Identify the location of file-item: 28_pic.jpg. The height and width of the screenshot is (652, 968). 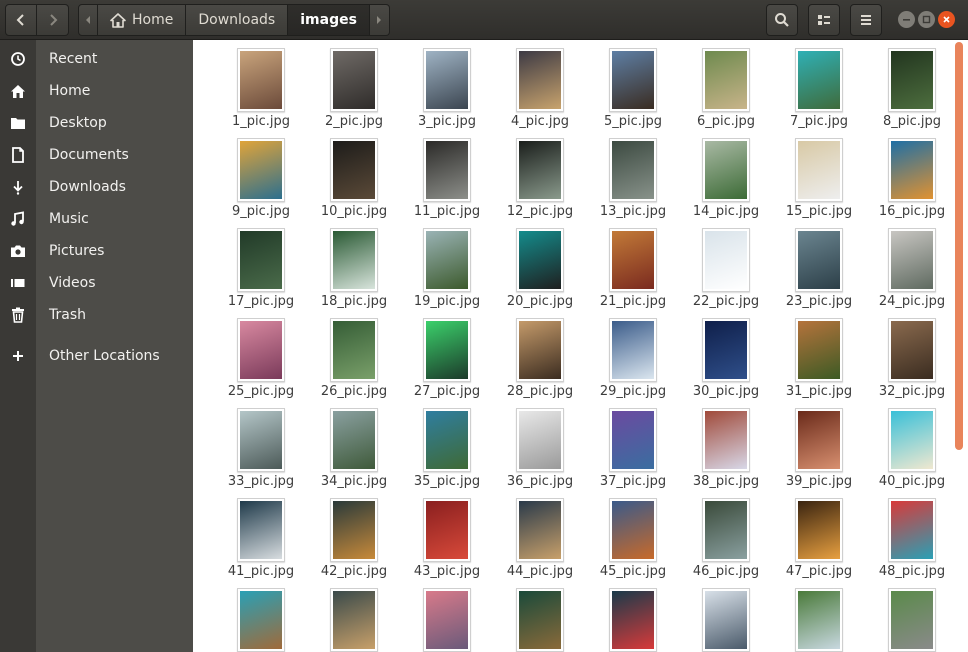
(538, 357).